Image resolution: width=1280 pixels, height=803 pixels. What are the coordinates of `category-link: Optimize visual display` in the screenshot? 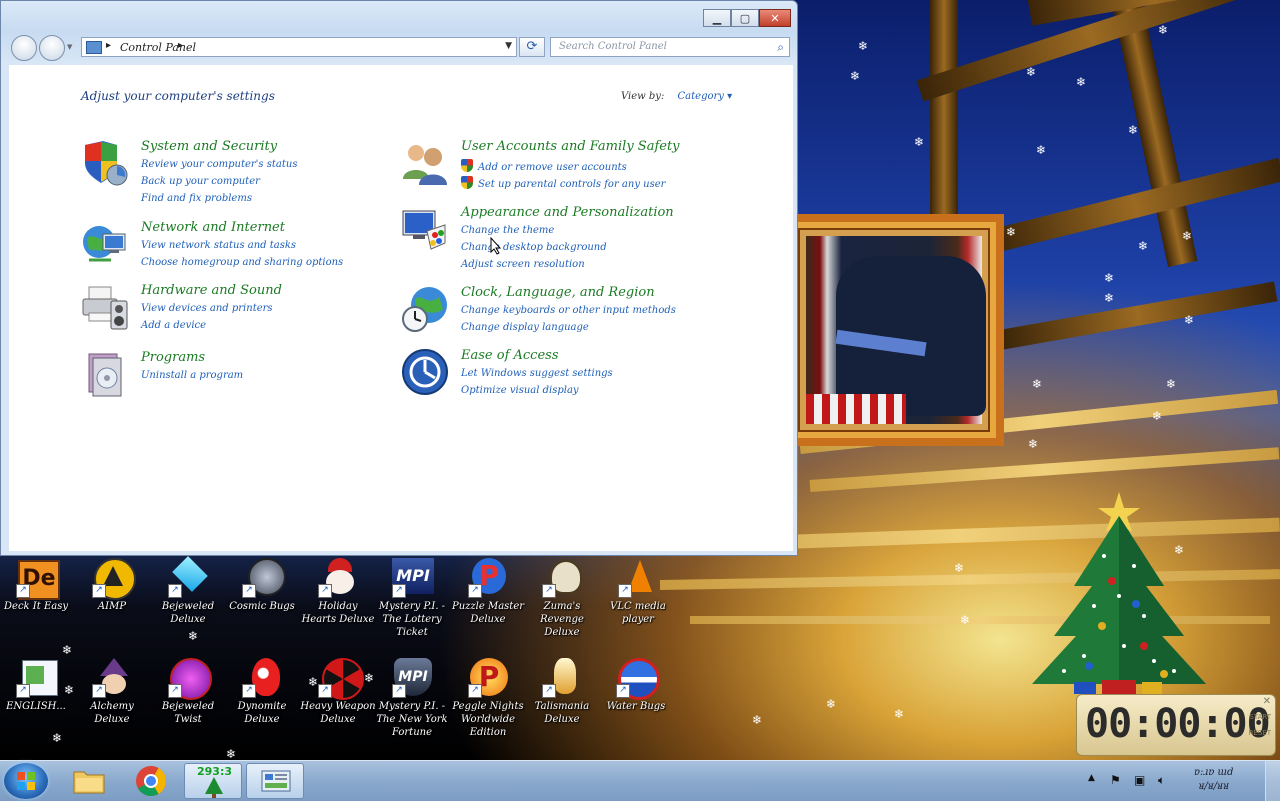 It's located at (520, 390).